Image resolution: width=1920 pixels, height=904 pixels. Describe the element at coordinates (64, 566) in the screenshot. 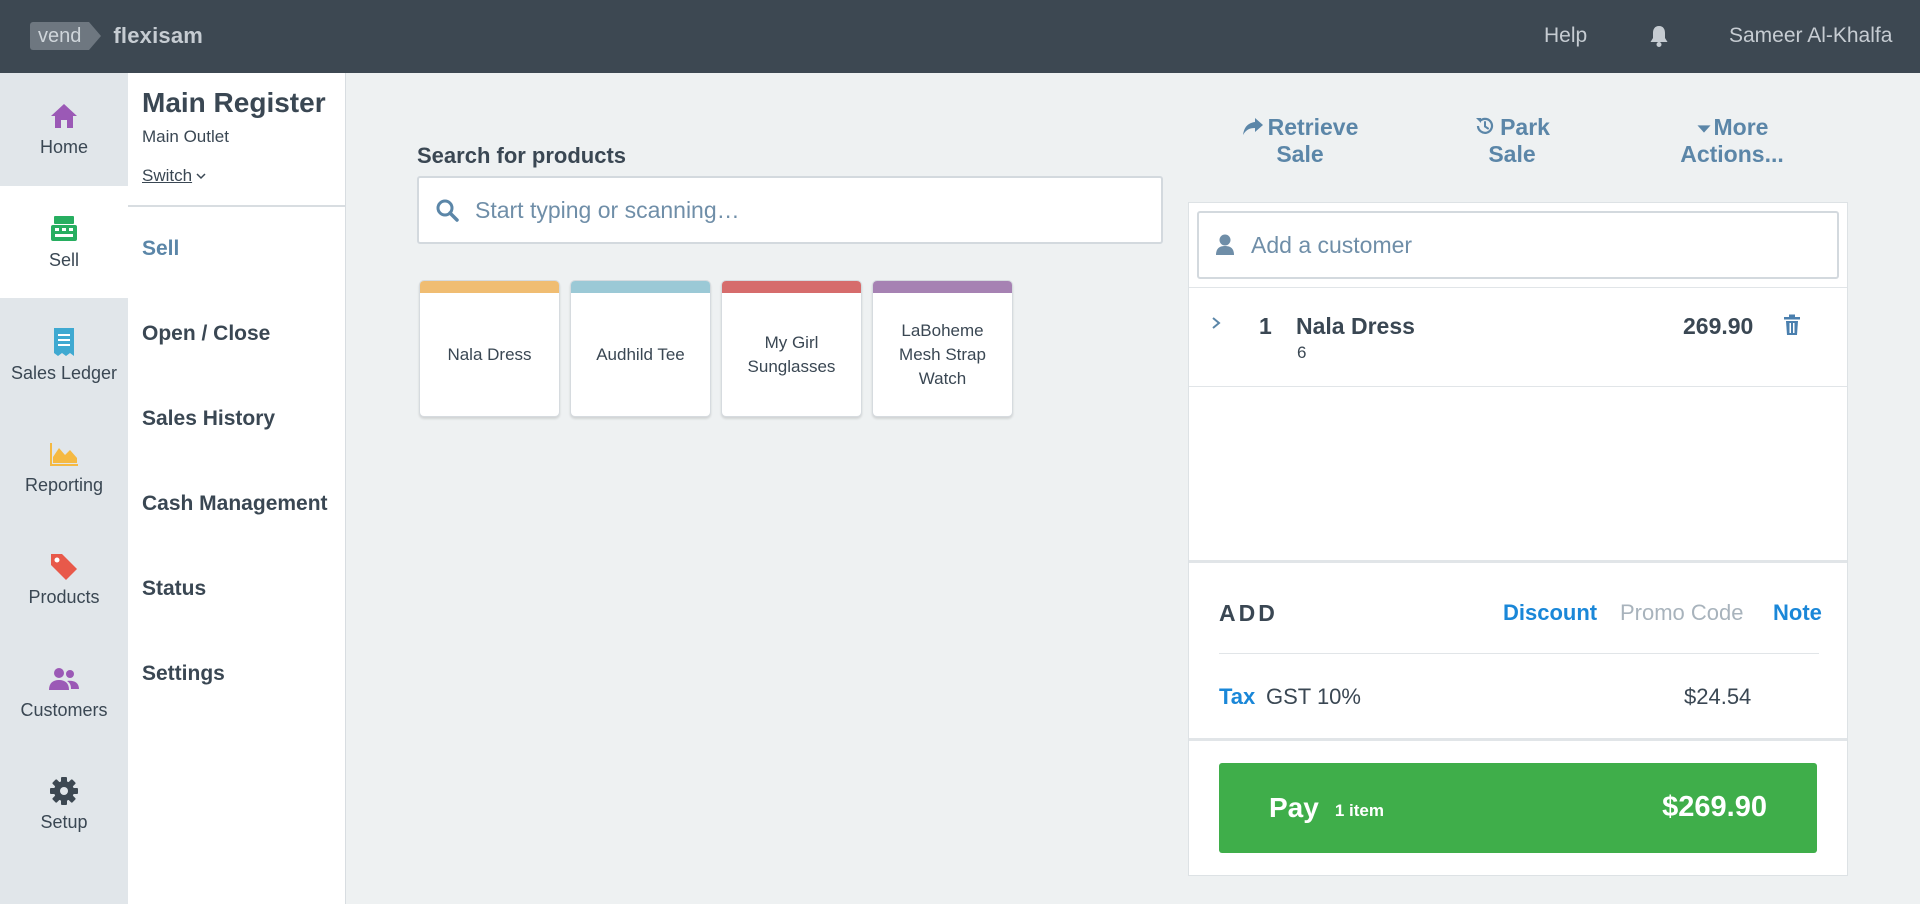

I see `tags-icon` at that location.